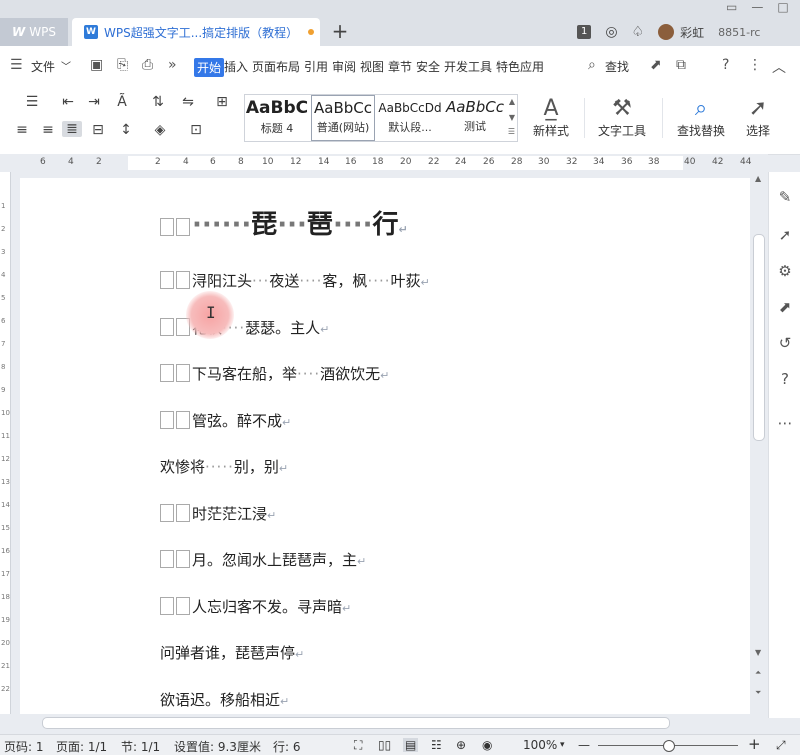  Describe the element at coordinates (475, 118) in the screenshot. I see `style-test: AaBbCc 测试` at that location.